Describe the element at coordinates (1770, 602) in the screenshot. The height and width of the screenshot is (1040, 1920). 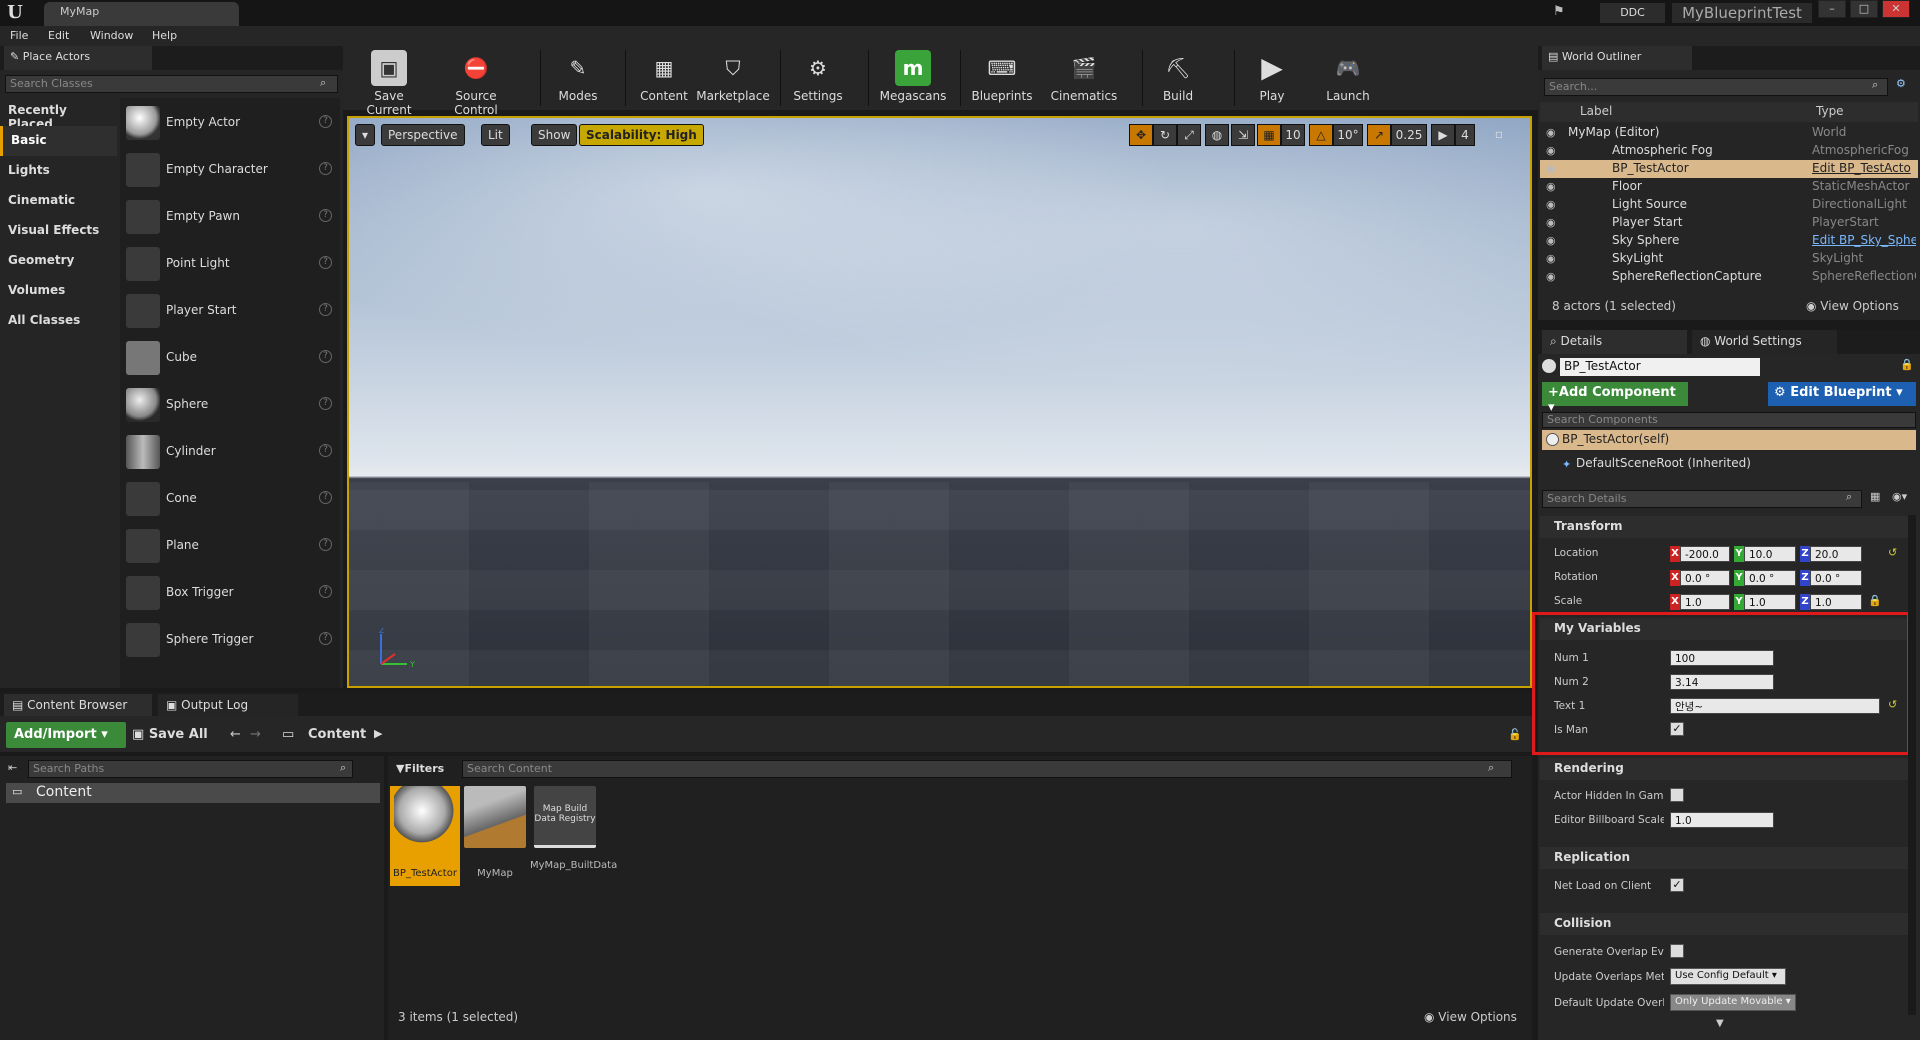
I see `scale-y-field: 1.0` at that location.